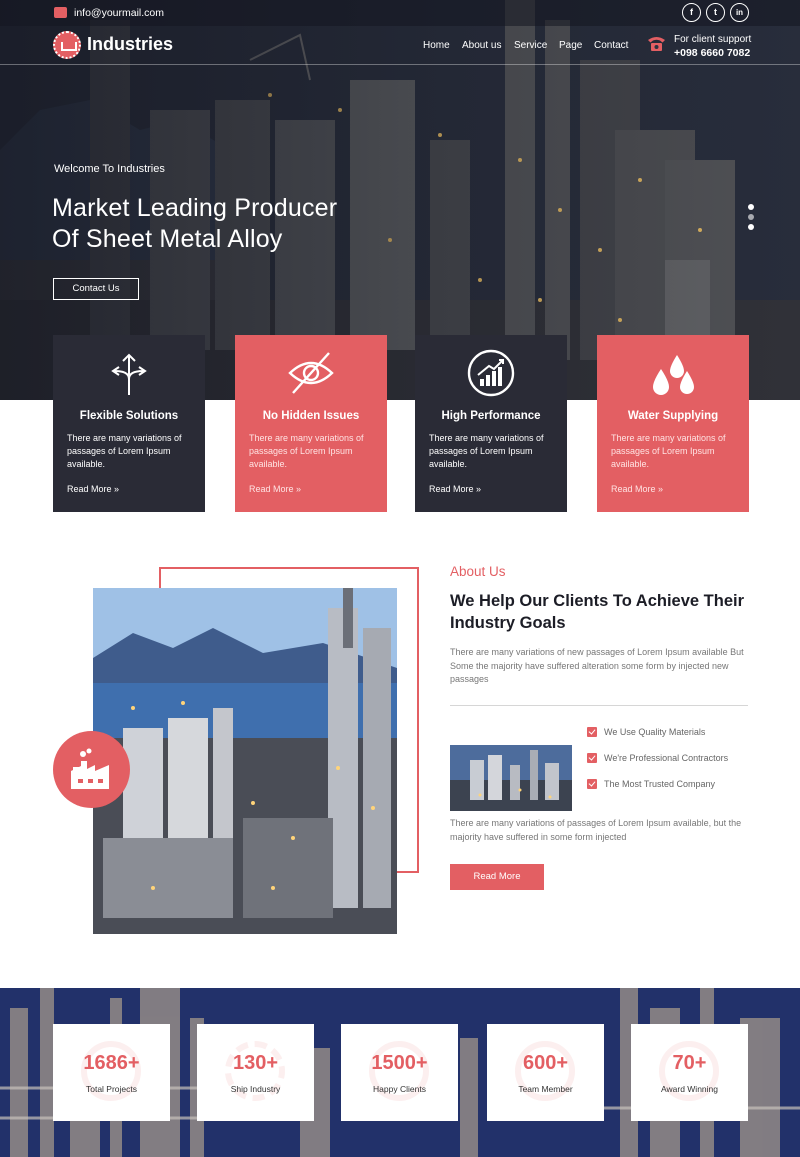 The image size is (800, 1157). I want to click on stat-value: 1686+, so click(111, 1063).